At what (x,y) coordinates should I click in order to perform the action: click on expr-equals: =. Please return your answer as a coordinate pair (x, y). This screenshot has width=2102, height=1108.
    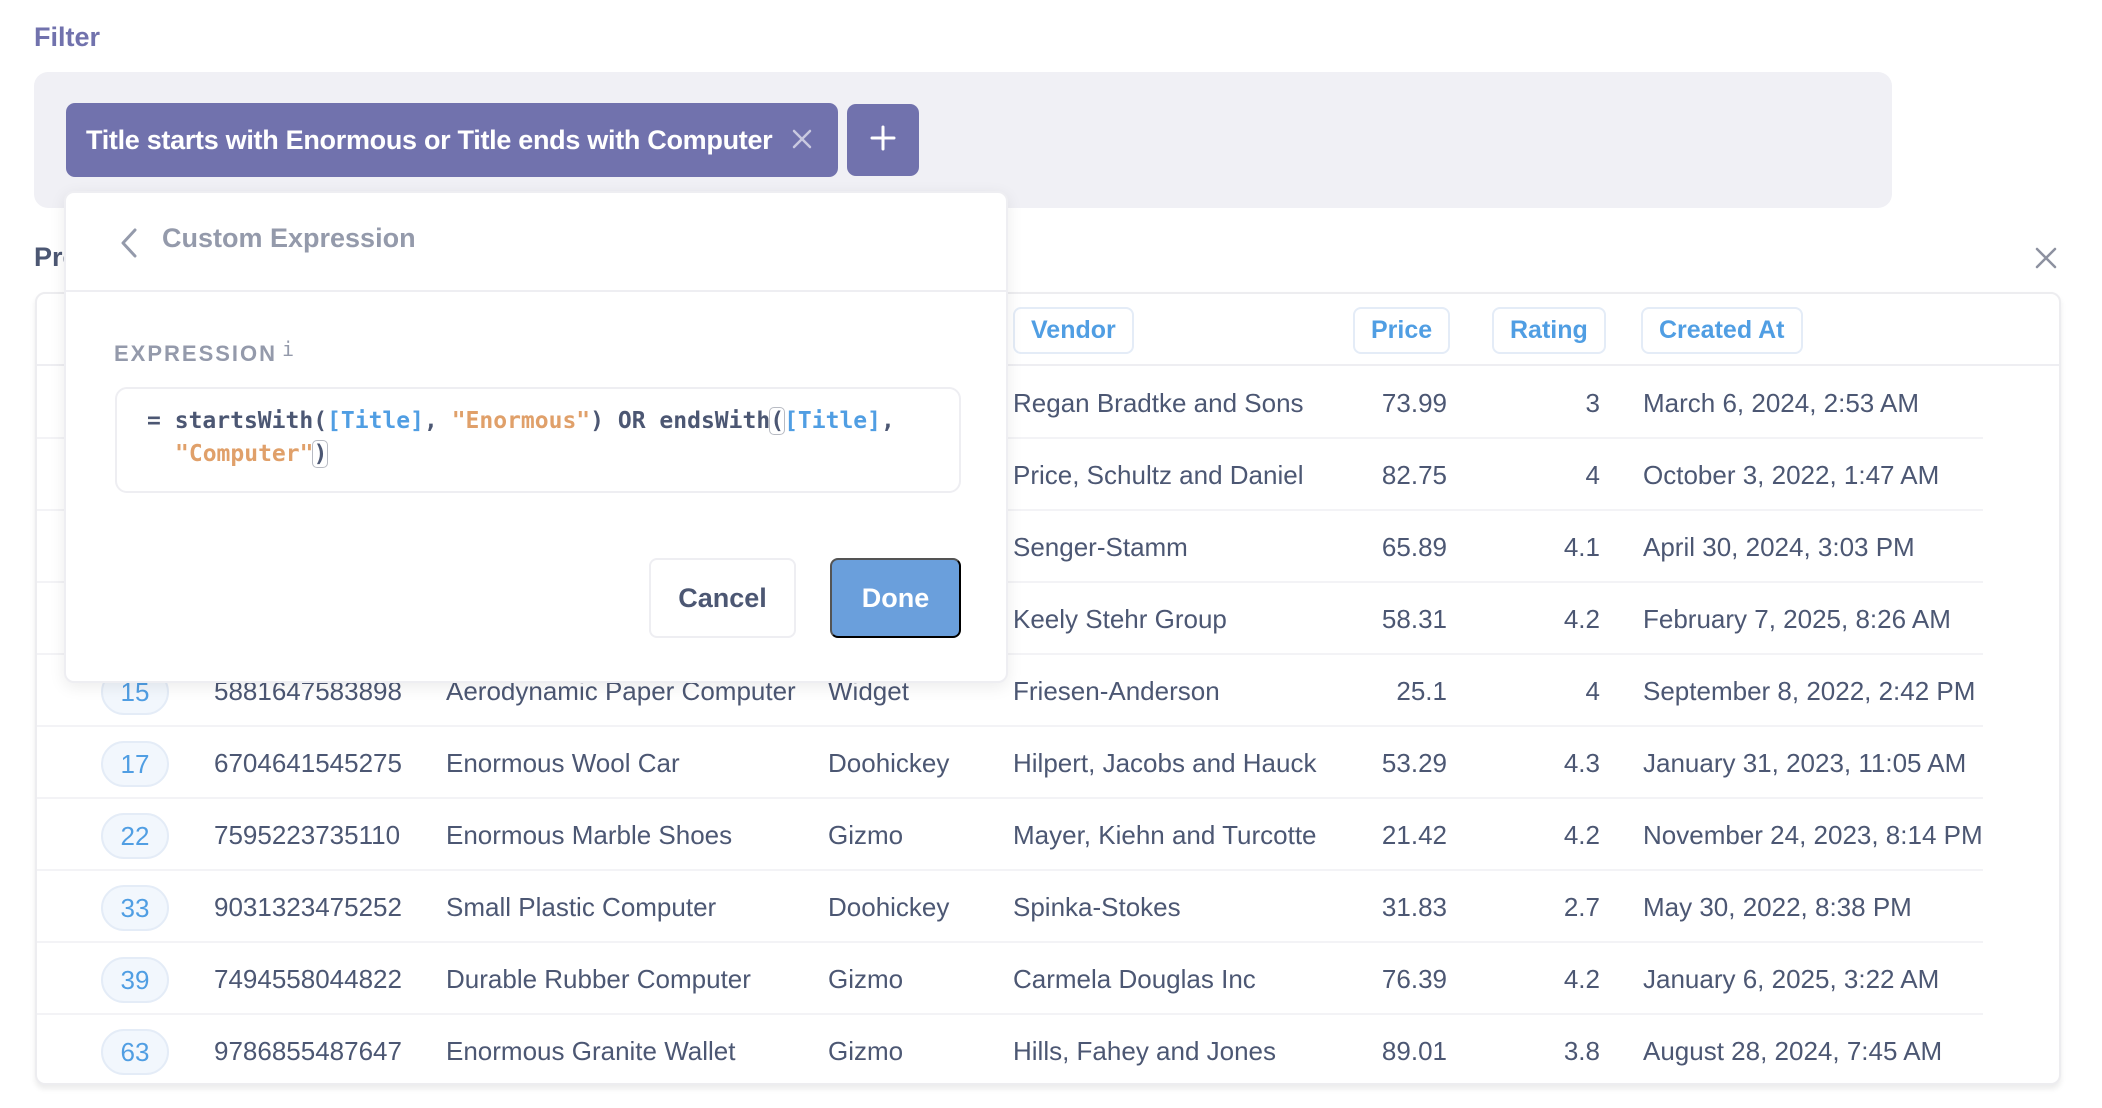
    Looking at the image, I should click on (154, 421).